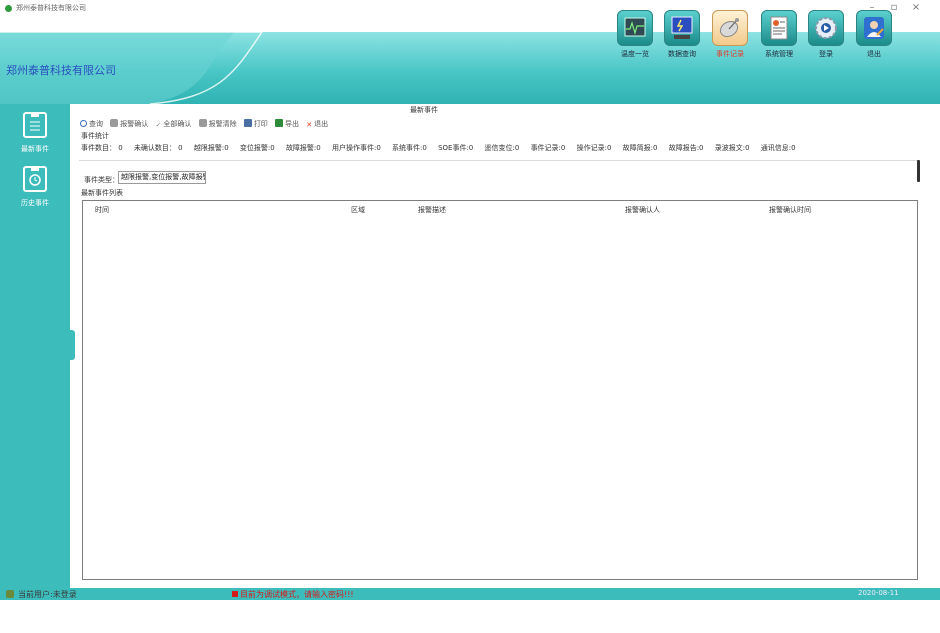 This screenshot has height=633, width=940. I want to click on exit-button: ✕ 退出, so click(317, 124).